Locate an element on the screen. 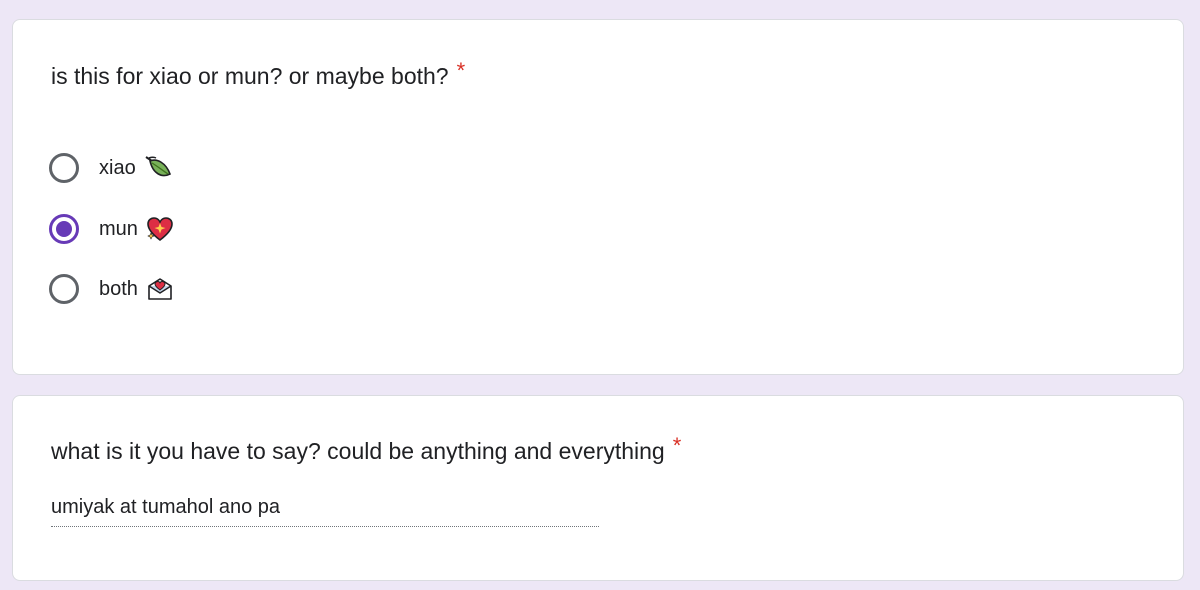  leaf-icon is located at coordinates (158, 168).